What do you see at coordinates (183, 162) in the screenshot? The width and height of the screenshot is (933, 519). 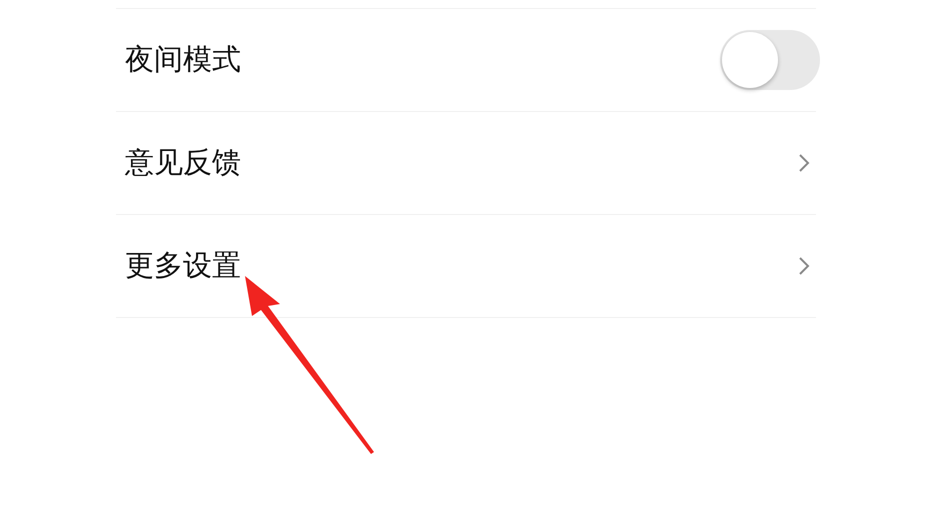 I see `setting-label: 意见反馈` at bounding box center [183, 162].